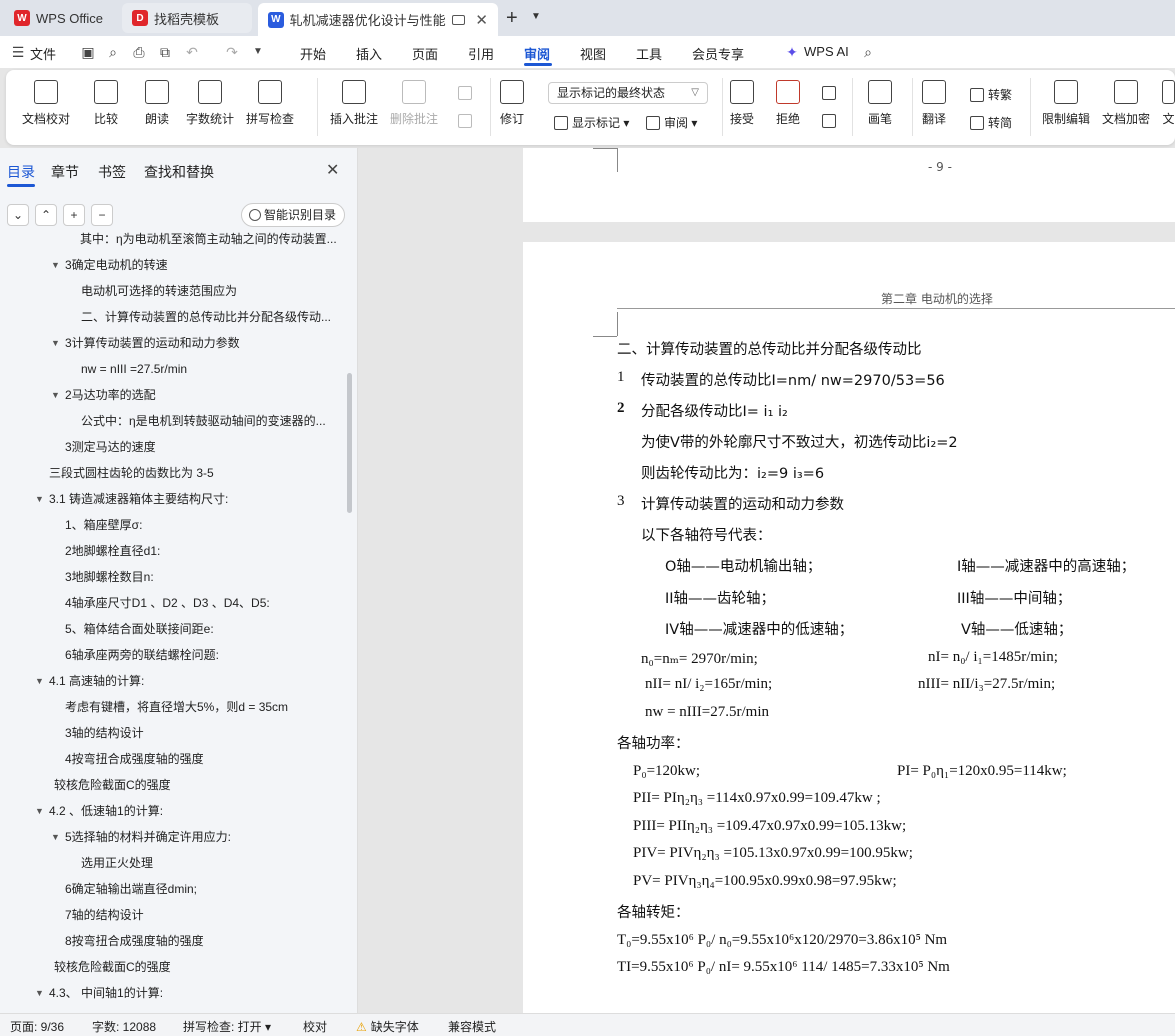 This screenshot has width=1175, height=1036. I want to click on toc-item: 选用正火处理, so click(117, 863).